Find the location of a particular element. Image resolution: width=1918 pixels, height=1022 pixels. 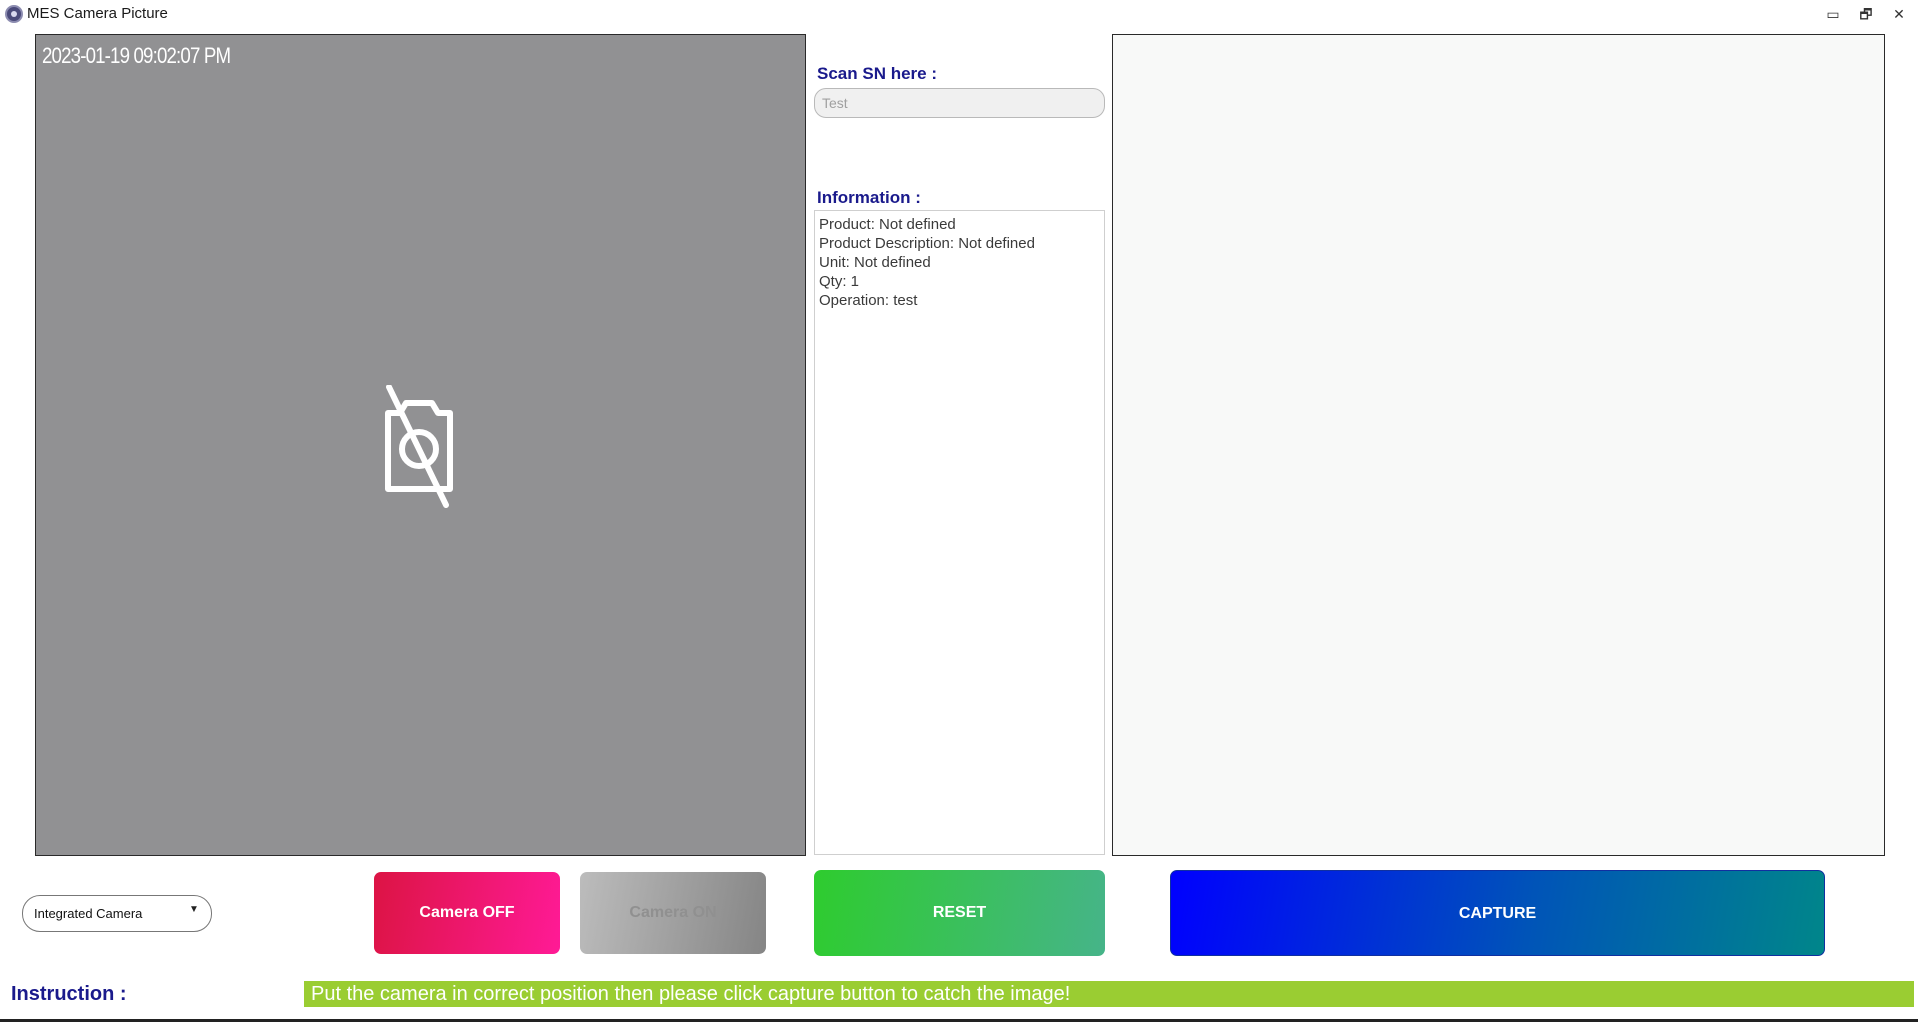

scan-sn-label: Scan SN here : is located at coordinates (877, 73).